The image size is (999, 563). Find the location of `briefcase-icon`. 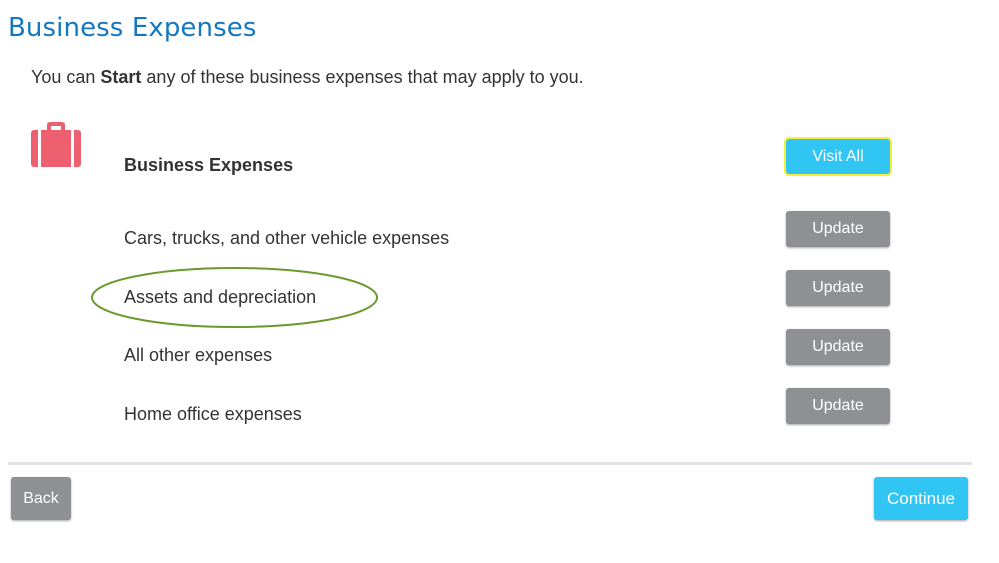

briefcase-icon is located at coordinates (56, 144).